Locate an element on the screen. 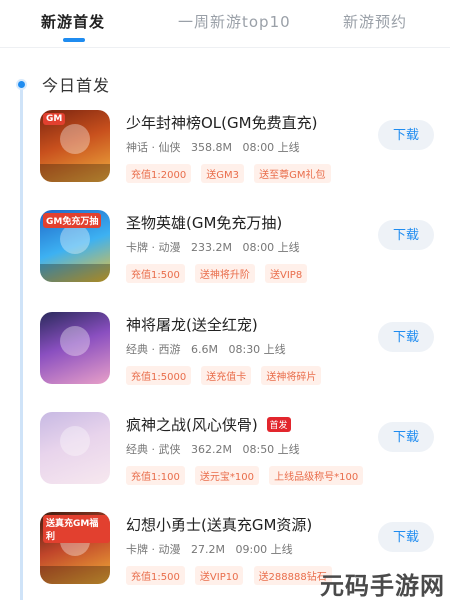 Image resolution: width=450 pixels, height=600 pixels. game-meta: 经典 · 武侠 362.2M 08:50 上线 is located at coordinates (216, 449).